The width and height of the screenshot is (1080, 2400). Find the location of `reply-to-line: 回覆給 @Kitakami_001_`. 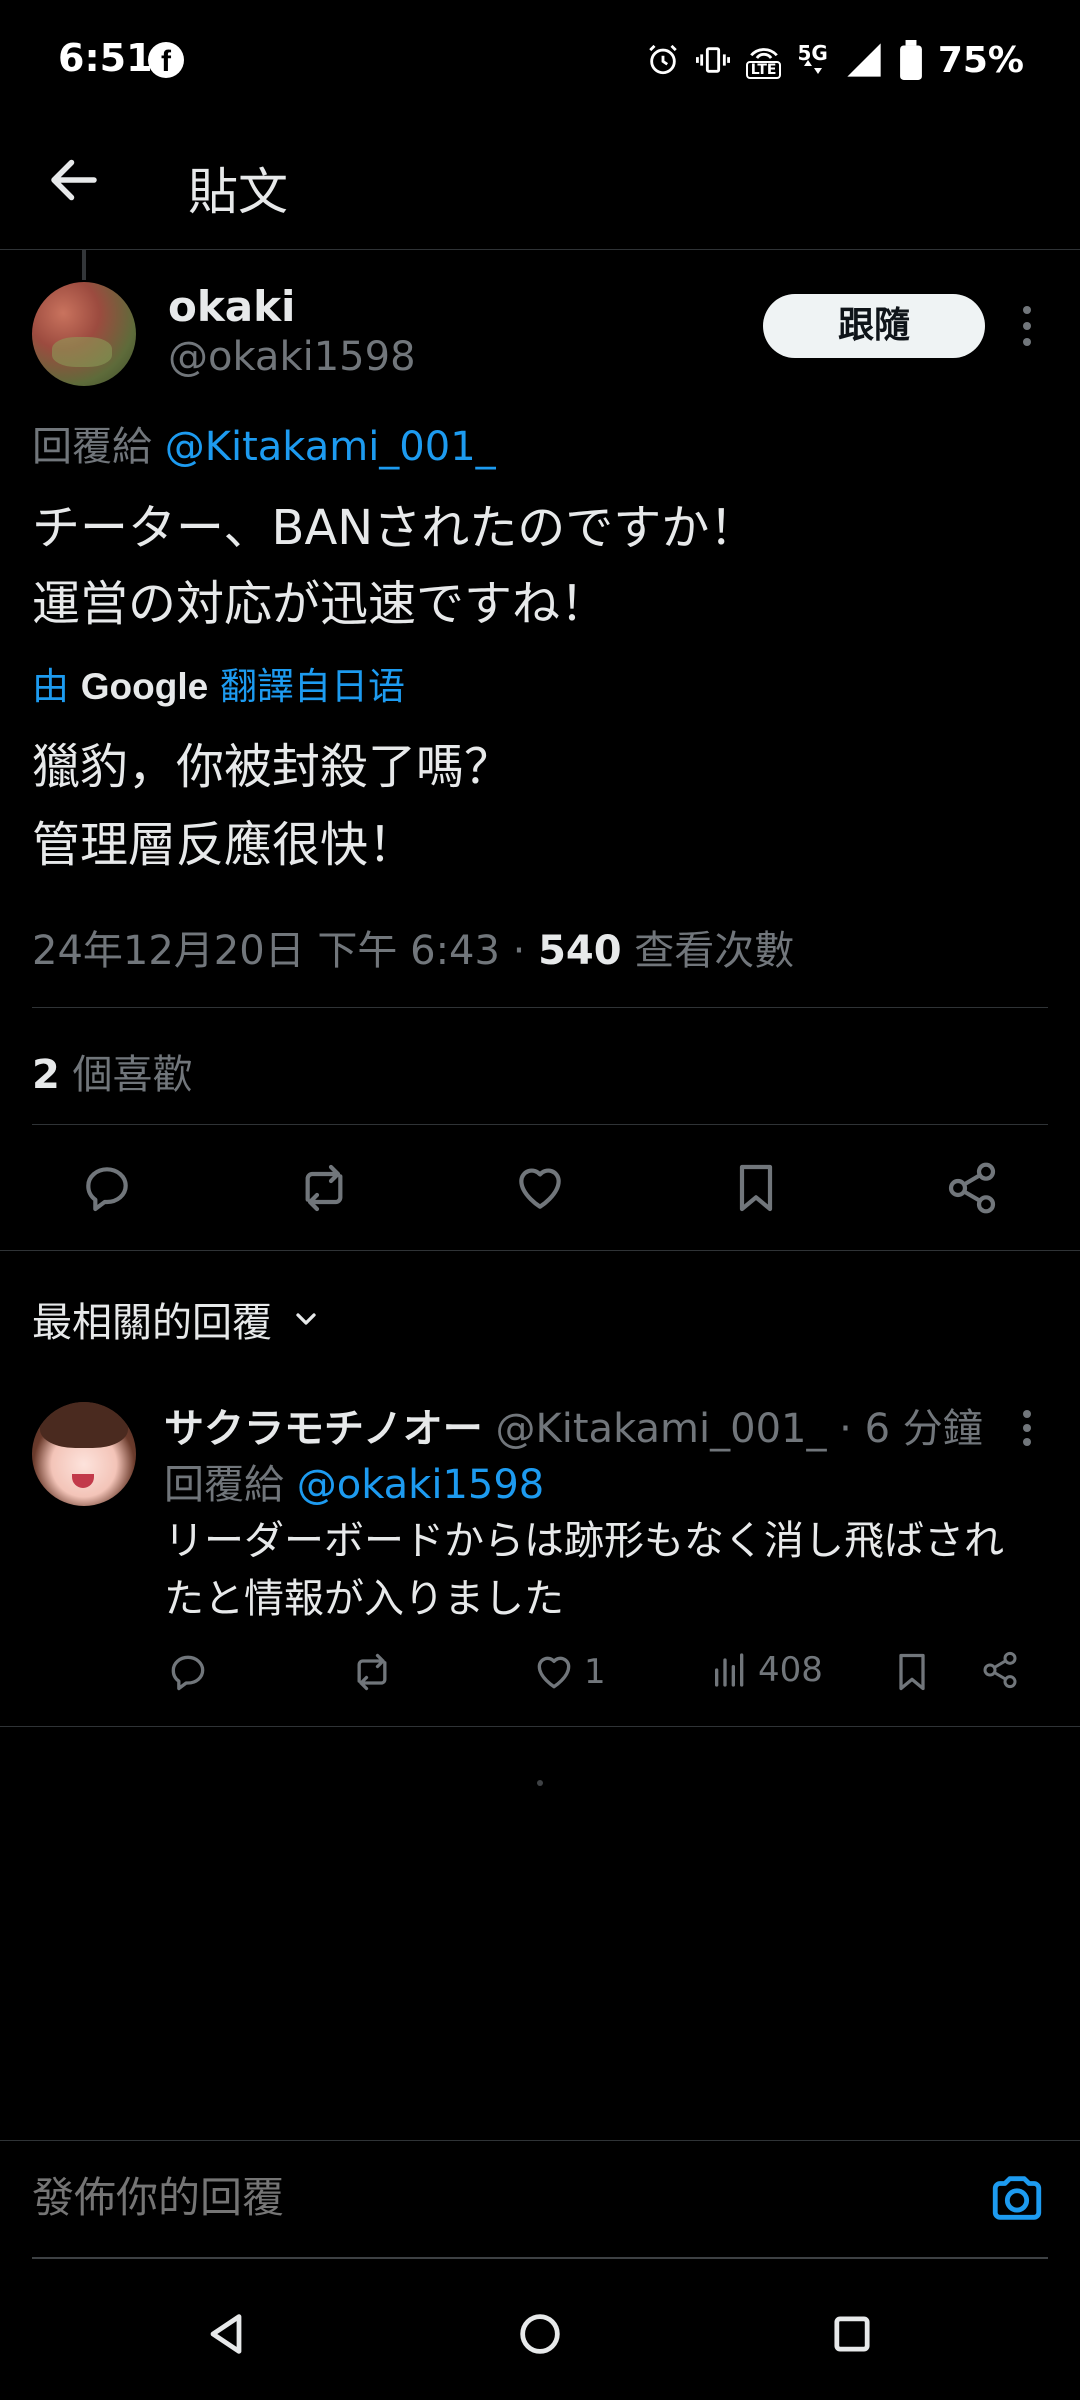

reply-to-line: 回覆給 @Kitakami_001_ is located at coordinates (264, 443).